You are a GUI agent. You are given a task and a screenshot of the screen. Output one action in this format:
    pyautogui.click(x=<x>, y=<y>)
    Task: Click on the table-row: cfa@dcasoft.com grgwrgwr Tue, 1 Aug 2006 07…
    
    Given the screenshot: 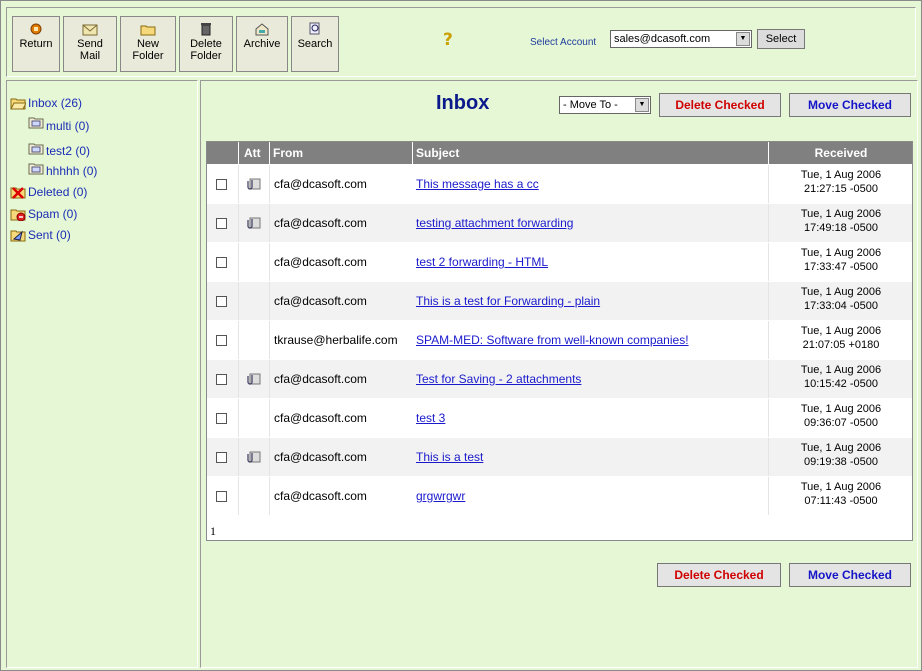 What is the action you would take?
    pyautogui.click(x=559, y=496)
    